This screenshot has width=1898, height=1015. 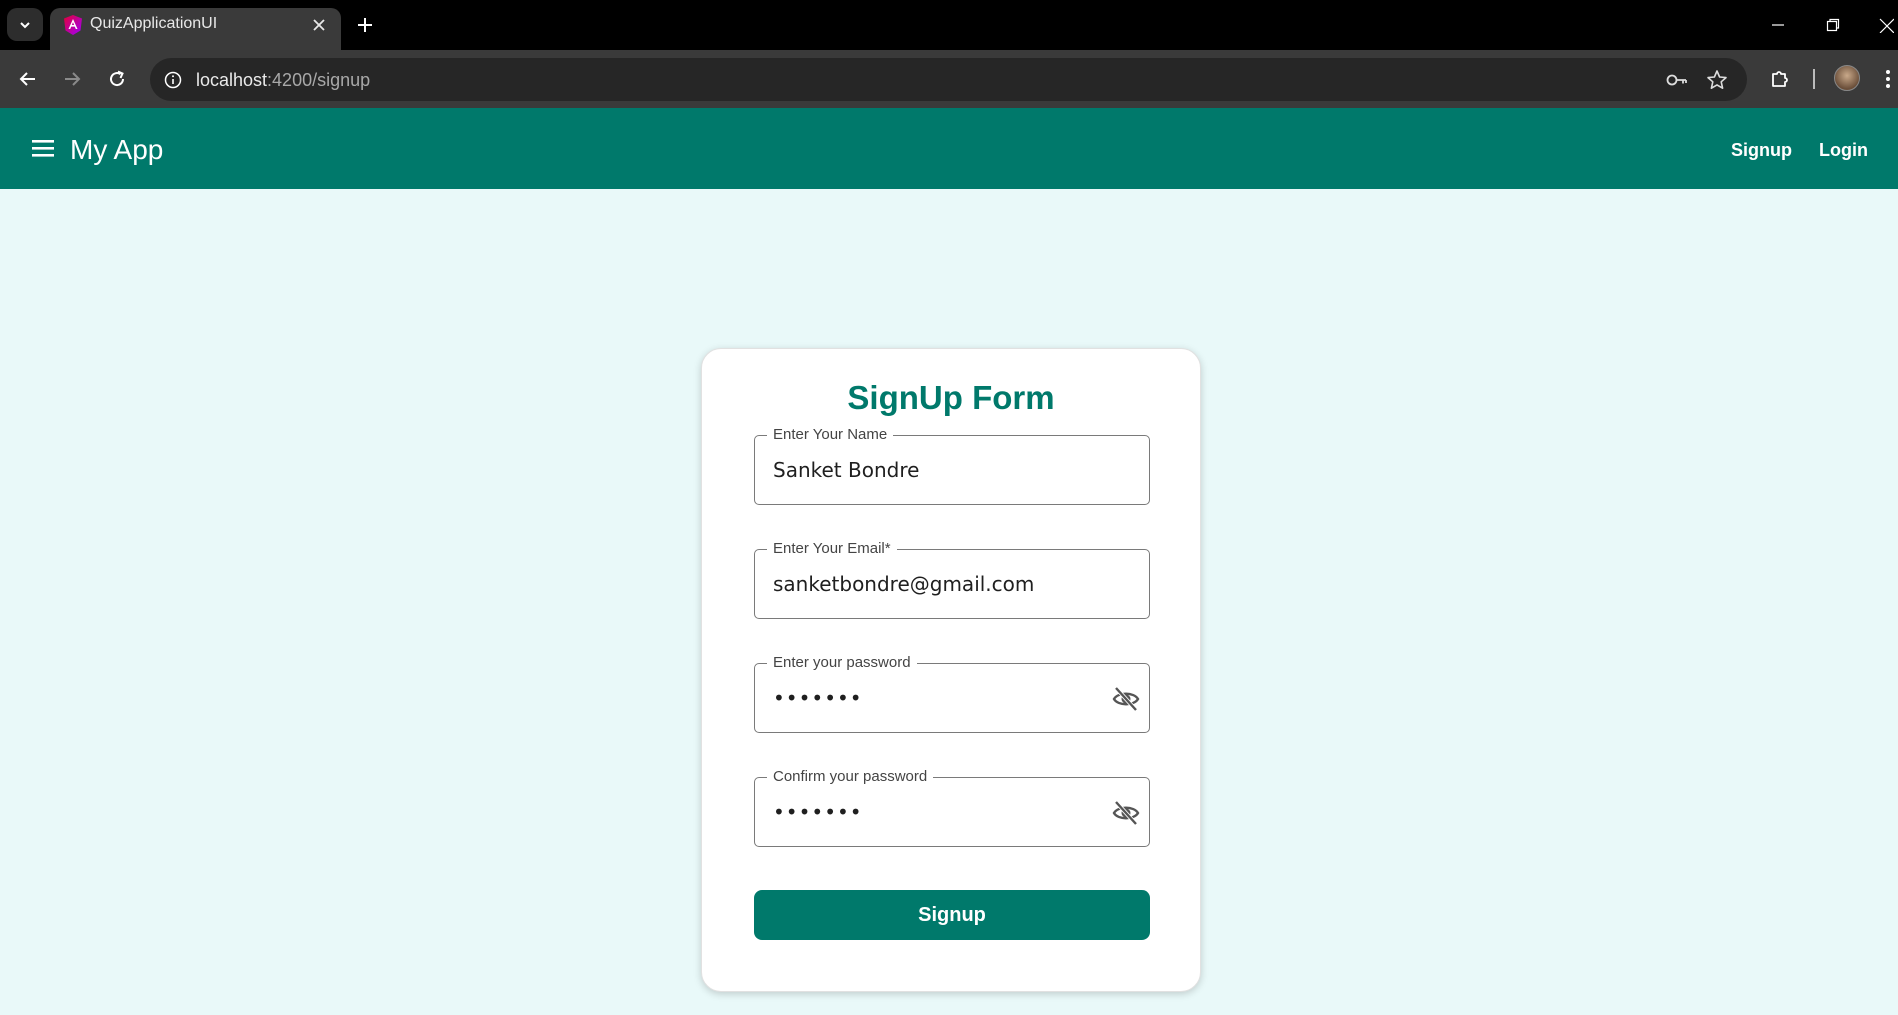 I want to click on address-bar: localhost:4200/signup, so click(x=948, y=79).